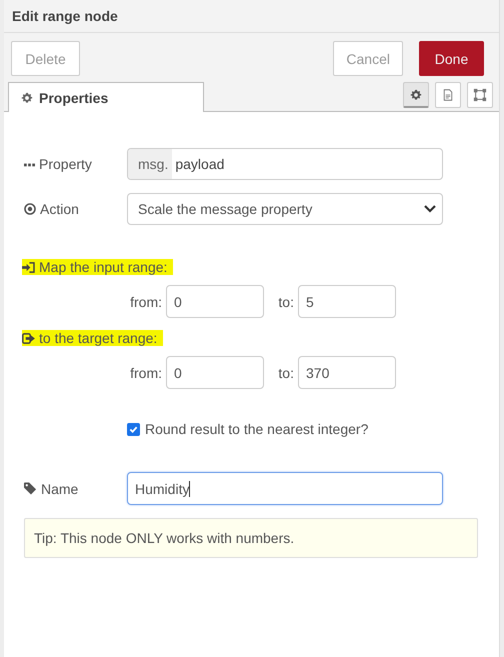  What do you see at coordinates (59, 209) in the screenshot?
I see `action-label: Action` at bounding box center [59, 209].